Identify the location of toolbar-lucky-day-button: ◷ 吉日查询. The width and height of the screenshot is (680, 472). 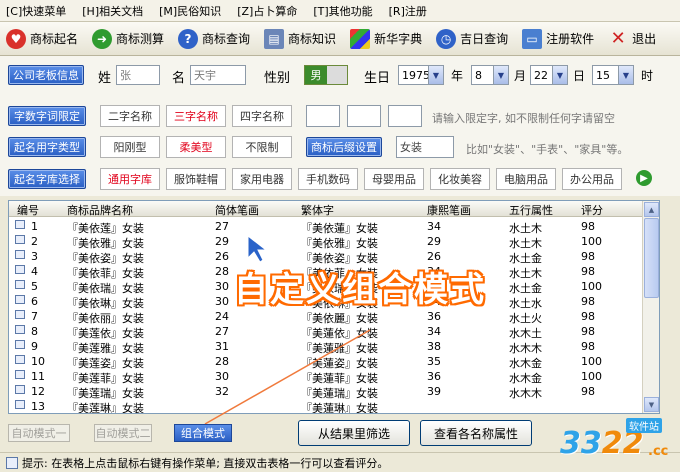
(472, 39).